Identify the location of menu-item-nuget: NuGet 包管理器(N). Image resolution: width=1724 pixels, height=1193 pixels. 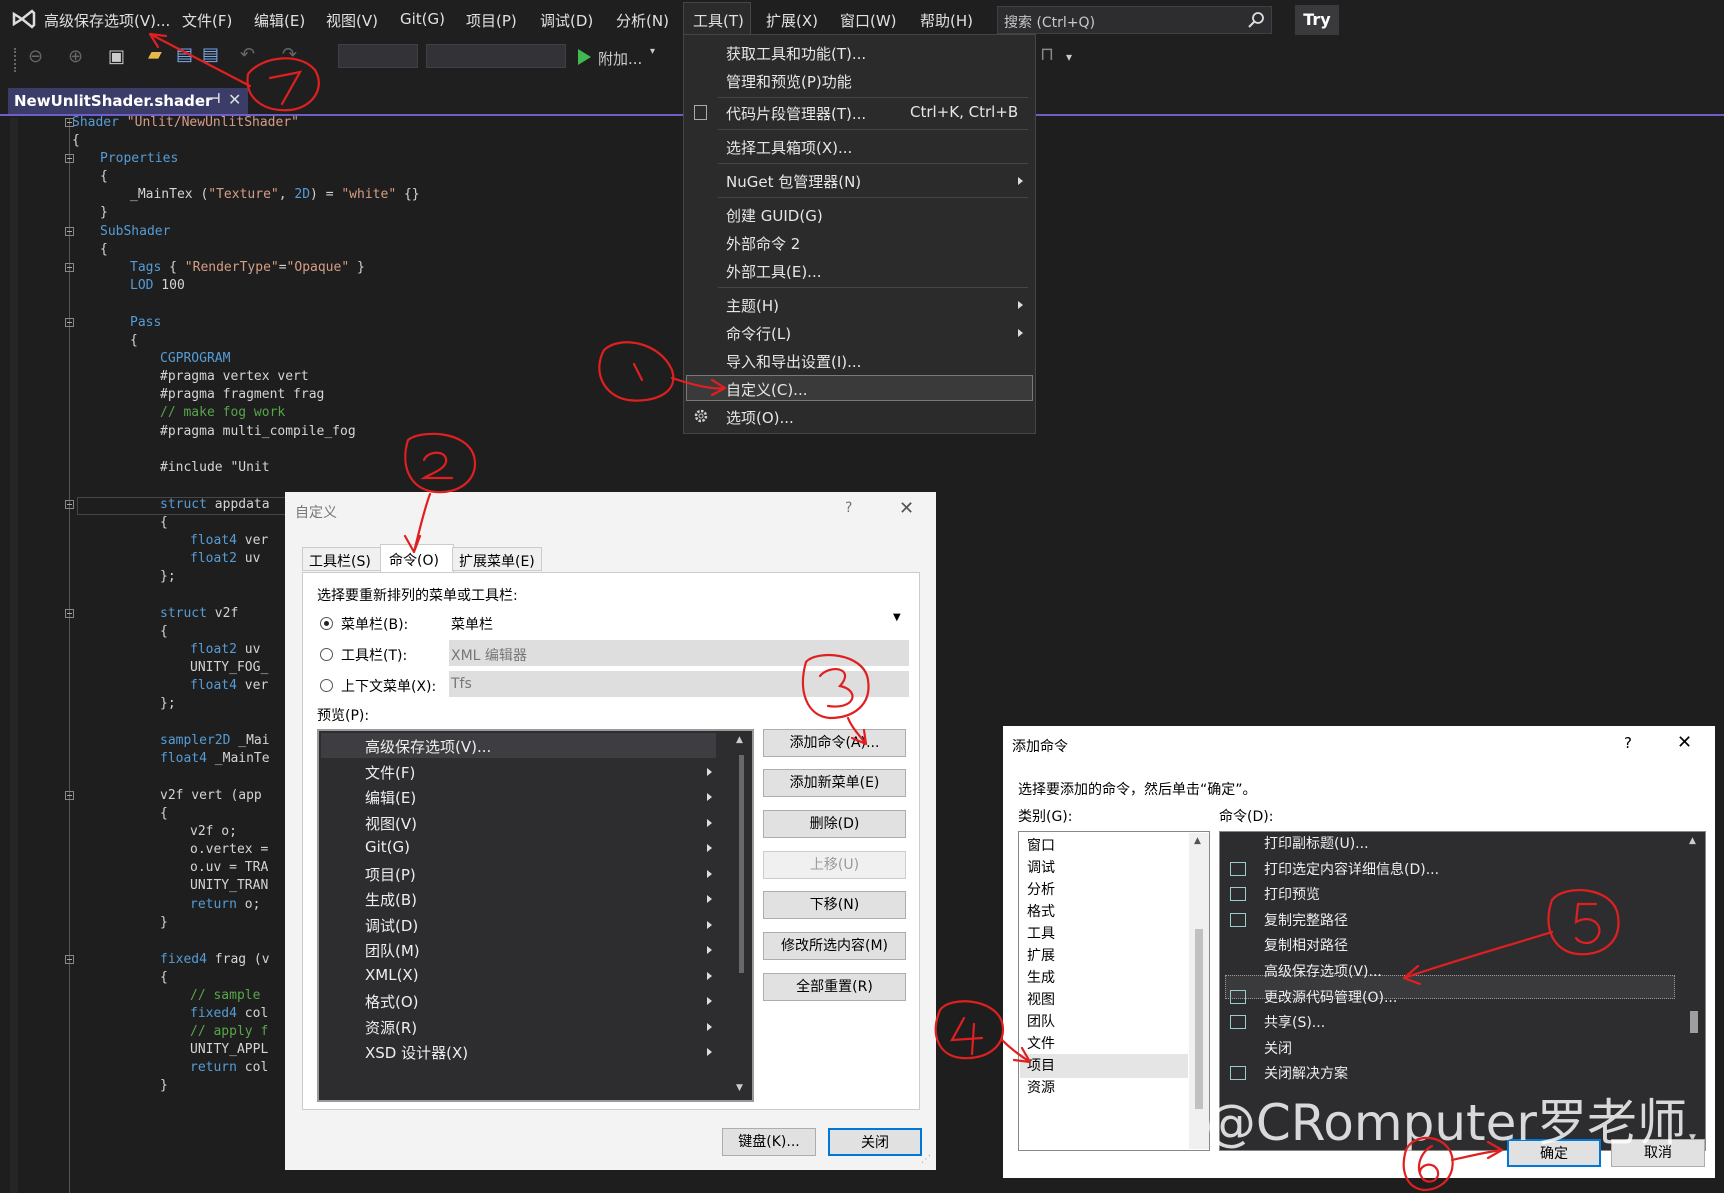
(793, 181).